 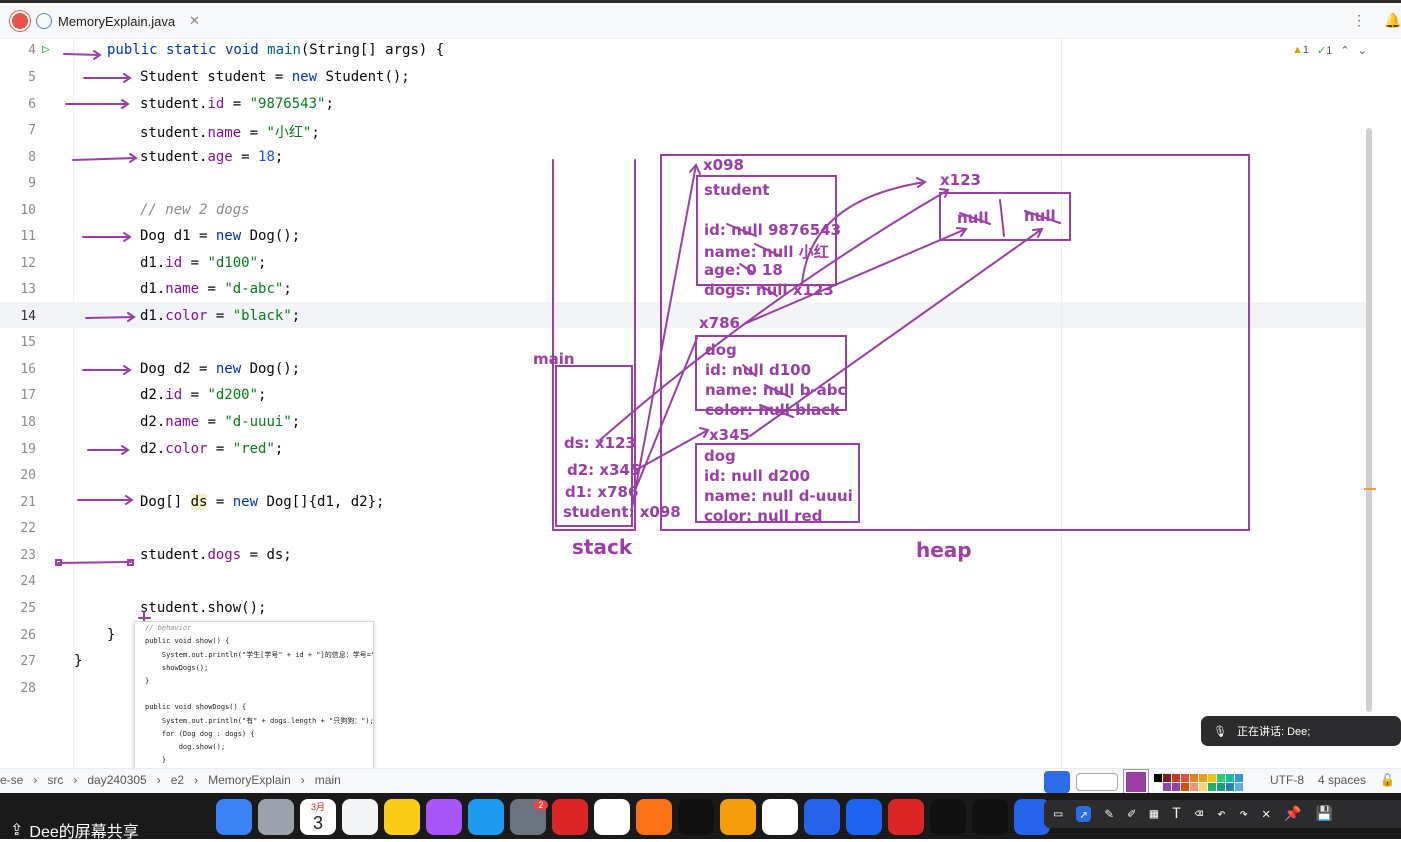 What do you see at coordinates (757, 476) in the screenshot?
I see `annotation-text: id: null d200` at bounding box center [757, 476].